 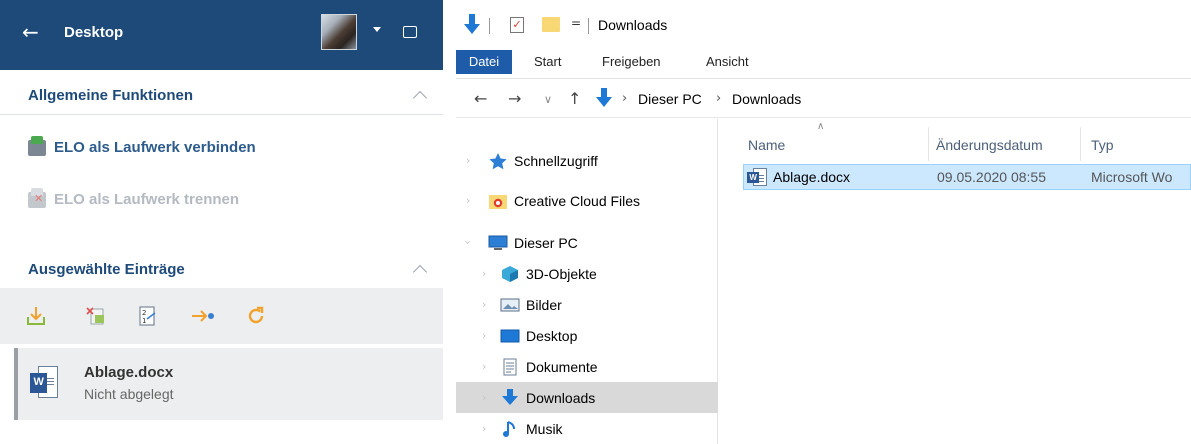 What do you see at coordinates (821, 126) in the screenshot?
I see `sort-caret-icon: ∧` at bounding box center [821, 126].